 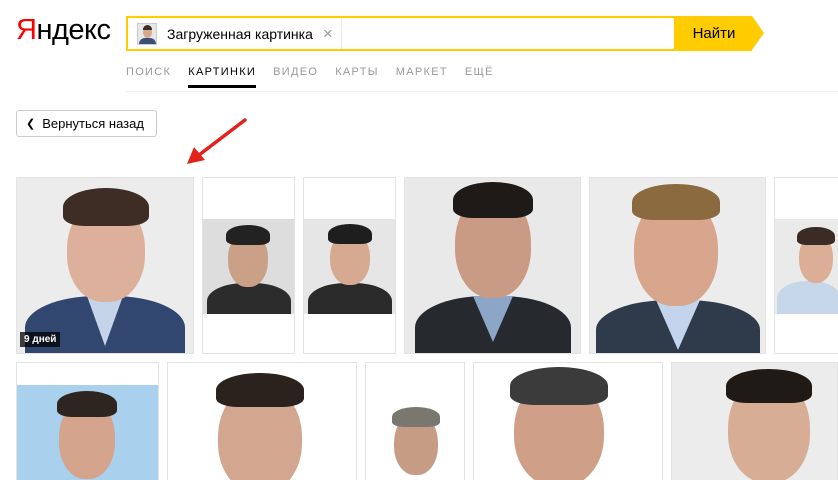 I want to click on logo-first-letter: Я, so click(x=26, y=30).